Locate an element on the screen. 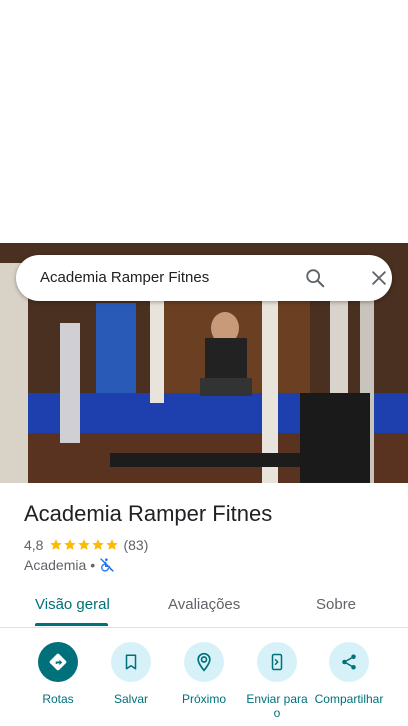 Image resolution: width=408 pixels, height=726 pixels. tab-overview: Visão geral is located at coordinates (72, 604).